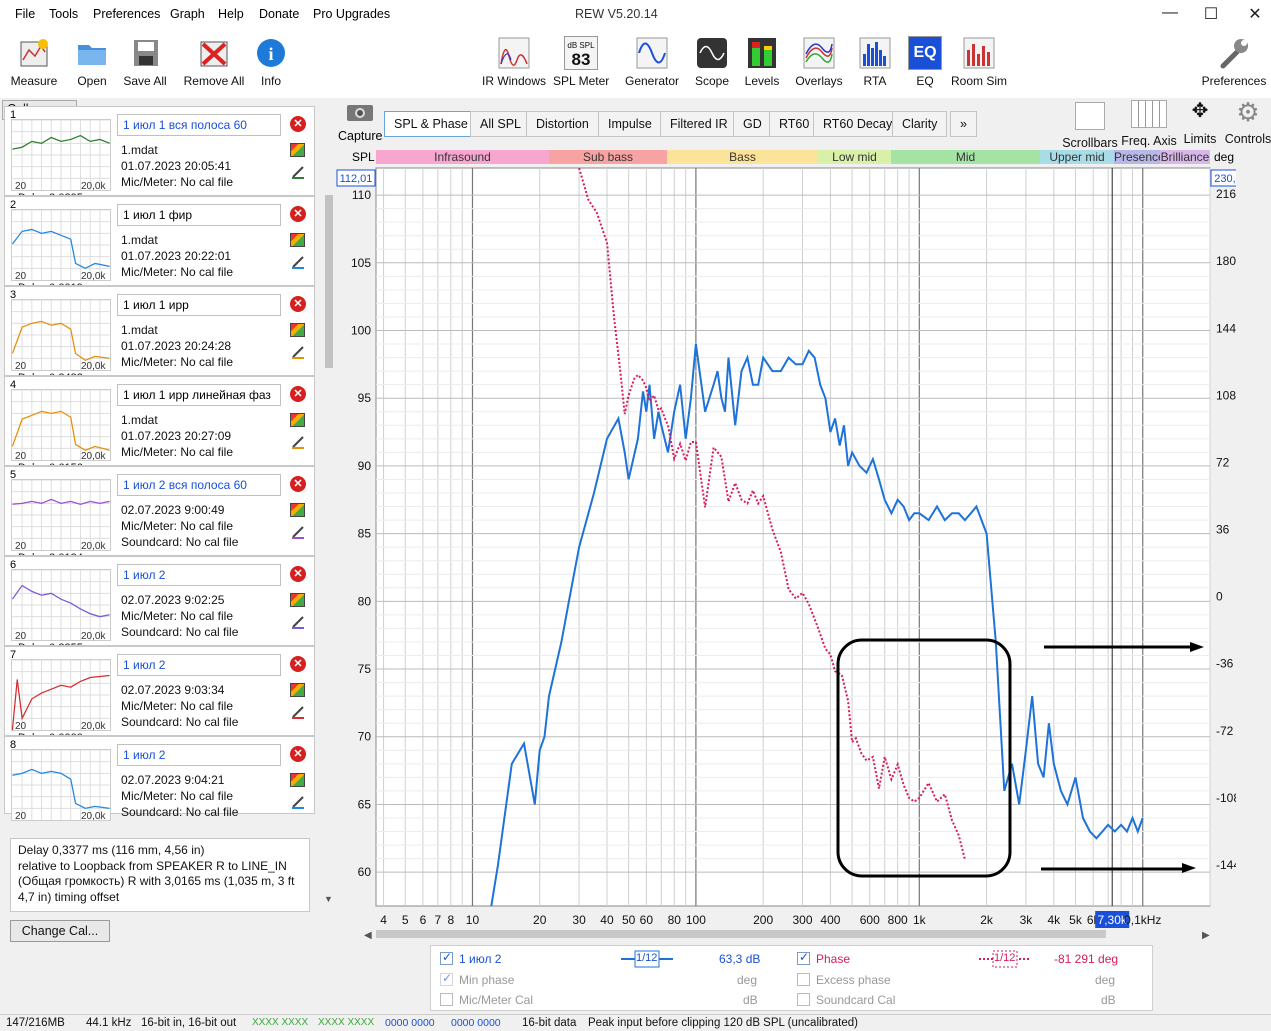 This screenshot has width=1271, height=1031. What do you see at coordinates (187, 14) in the screenshot?
I see `menu-graph: Graph` at bounding box center [187, 14].